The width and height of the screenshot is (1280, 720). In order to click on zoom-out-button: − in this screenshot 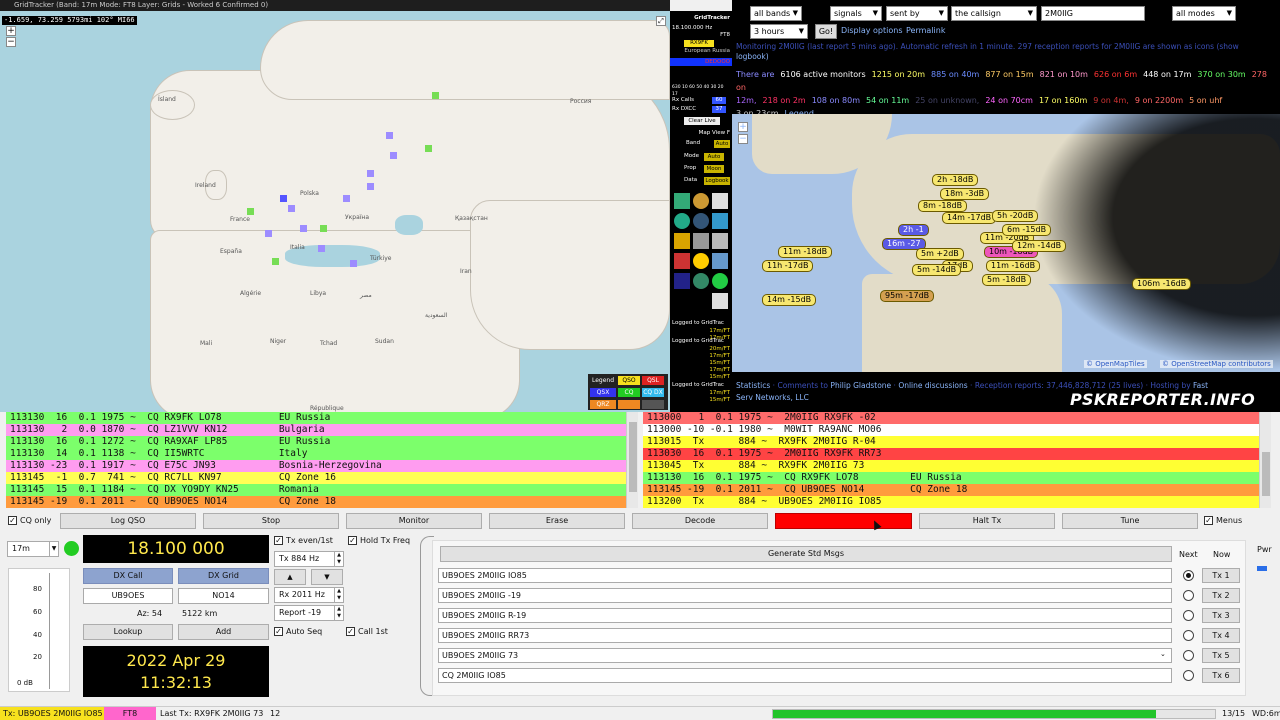, I will do `click(11, 42)`.